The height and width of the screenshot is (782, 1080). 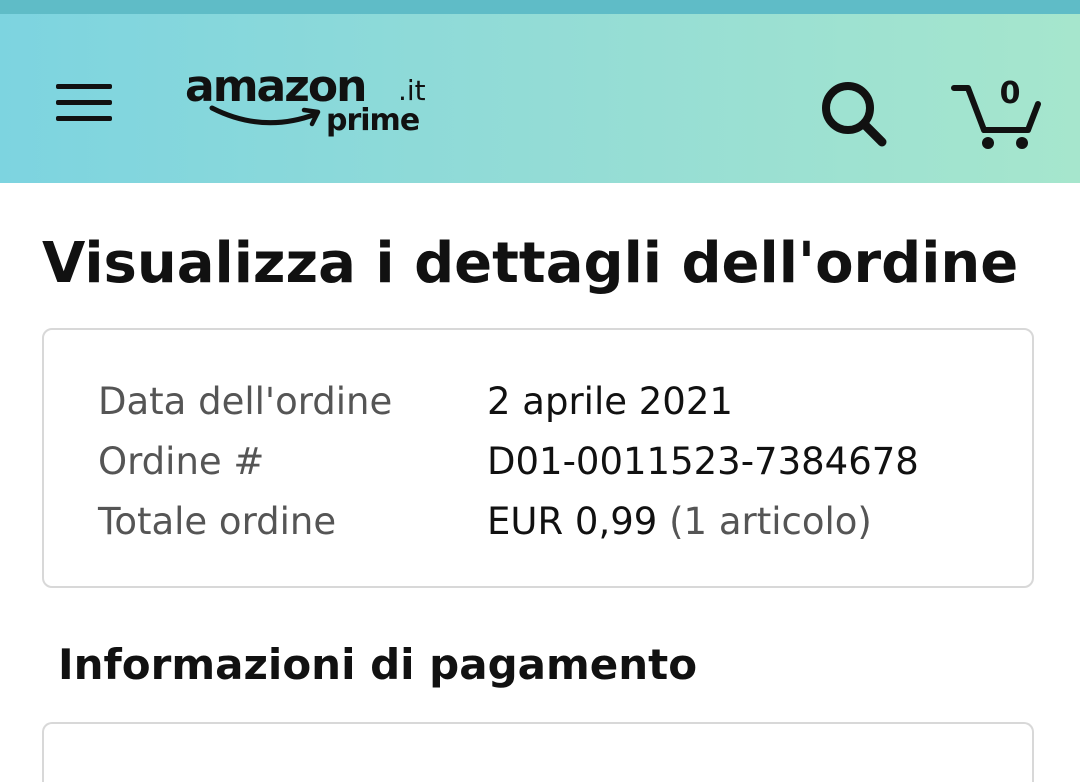 What do you see at coordinates (1010, 93) in the screenshot?
I see `cart-count-badge: 0` at bounding box center [1010, 93].